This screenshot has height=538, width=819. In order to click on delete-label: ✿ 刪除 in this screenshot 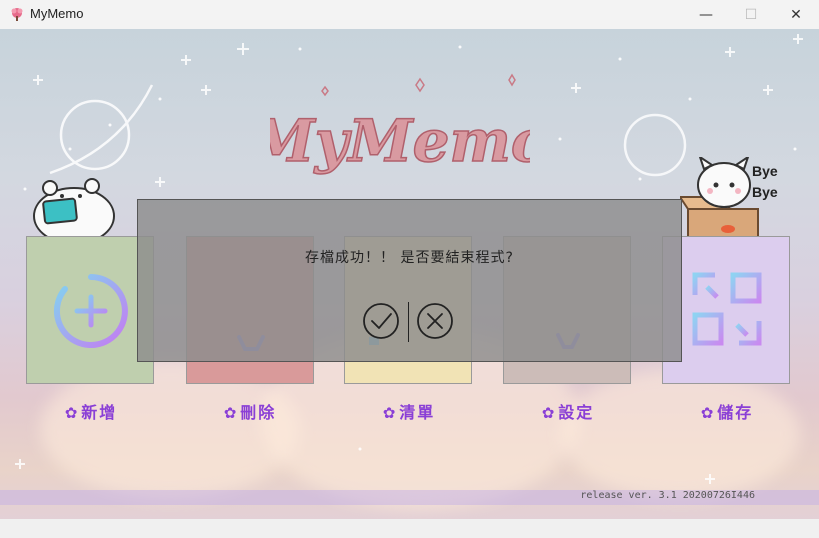, I will do `click(250, 411)`.